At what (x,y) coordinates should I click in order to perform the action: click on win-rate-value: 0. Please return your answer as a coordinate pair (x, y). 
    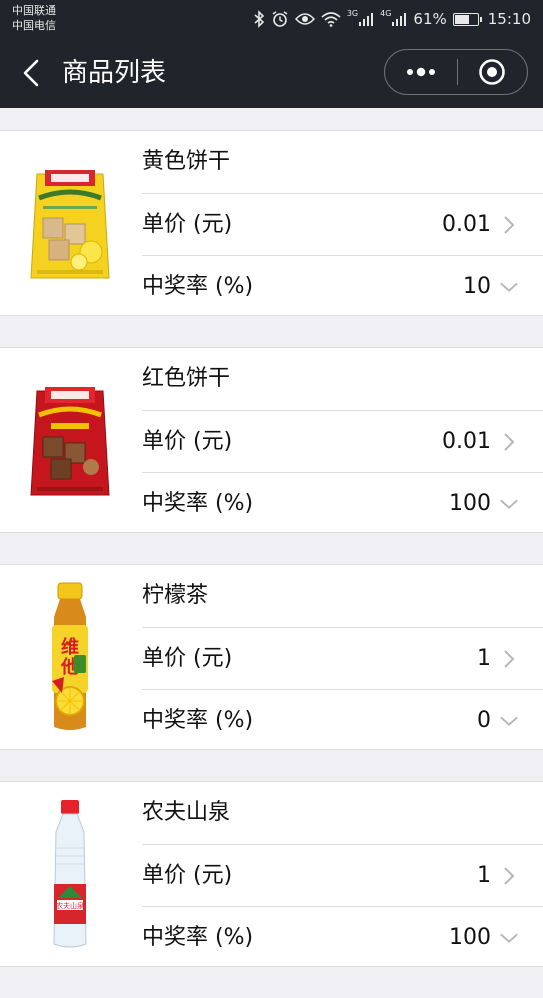
    Looking at the image, I should click on (484, 720).